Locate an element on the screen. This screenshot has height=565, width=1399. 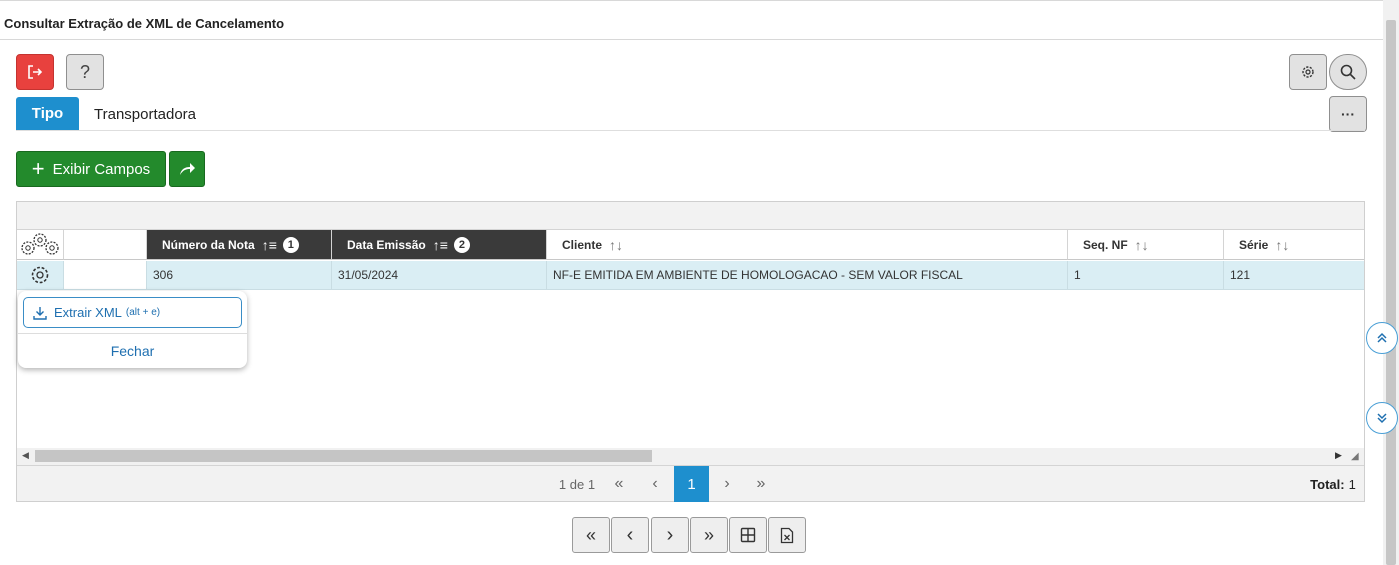
column-header-label: Série is located at coordinates (1254, 244).